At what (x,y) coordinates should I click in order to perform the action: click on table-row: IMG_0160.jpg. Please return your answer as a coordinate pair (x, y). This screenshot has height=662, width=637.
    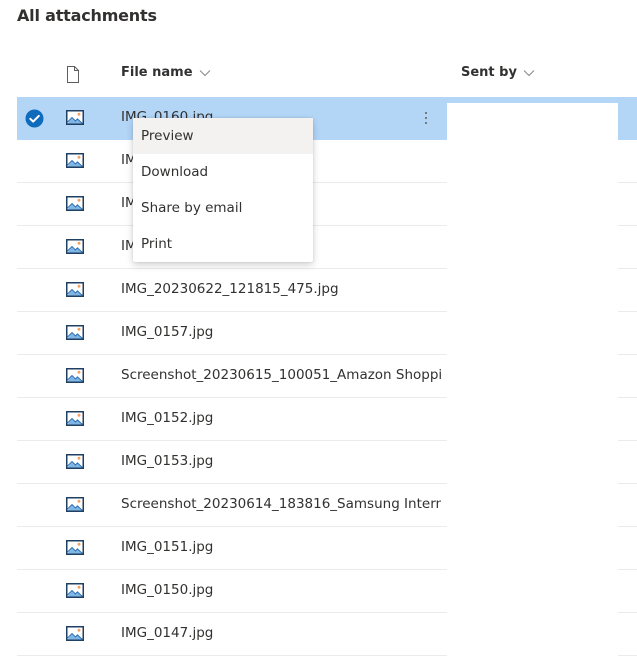
    Looking at the image, I should click on (327, 122).